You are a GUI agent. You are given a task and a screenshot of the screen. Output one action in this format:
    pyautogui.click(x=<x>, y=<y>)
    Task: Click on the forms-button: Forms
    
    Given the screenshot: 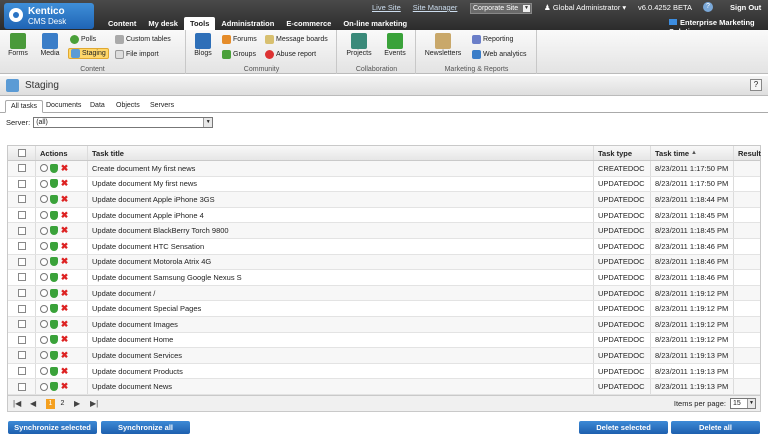 What is the action you would take?
    pyautogui.click(x=18, y=45)
    